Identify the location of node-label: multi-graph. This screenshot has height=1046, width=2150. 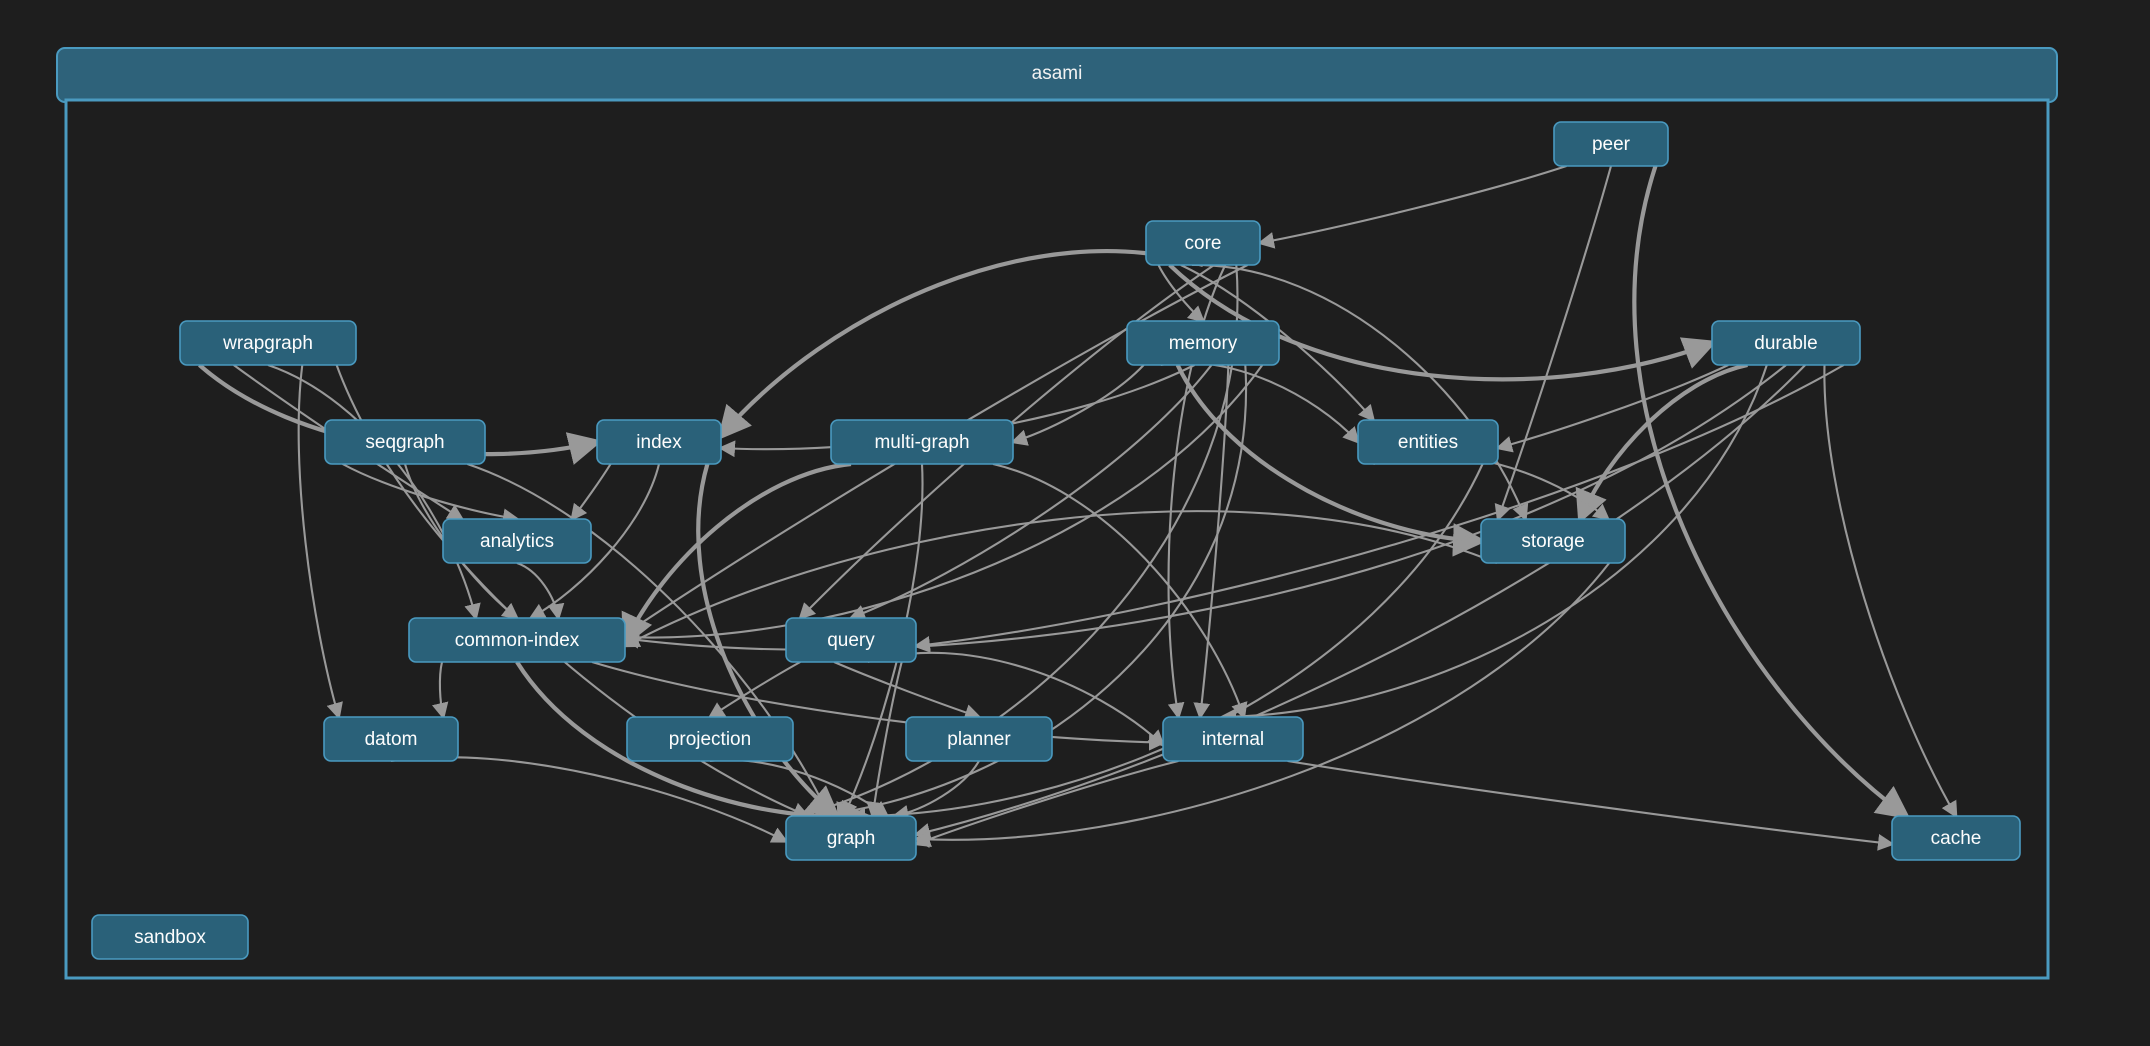
(921, 442).